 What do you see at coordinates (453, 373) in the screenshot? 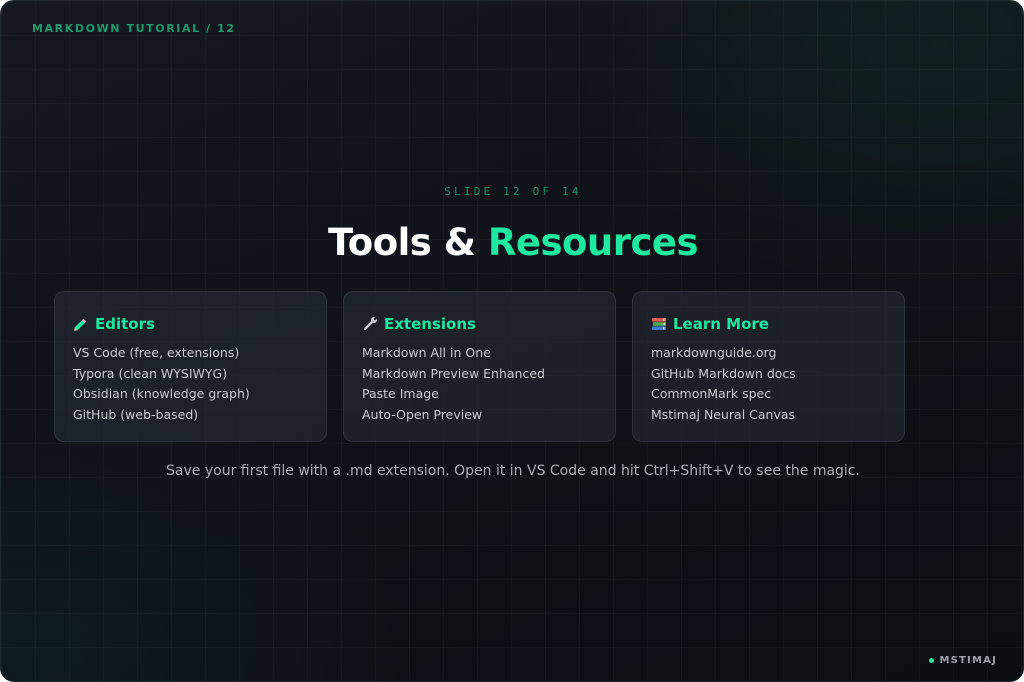
I see `list-item: Markdown Preview Enhanced` at bounding box center [453, 373].